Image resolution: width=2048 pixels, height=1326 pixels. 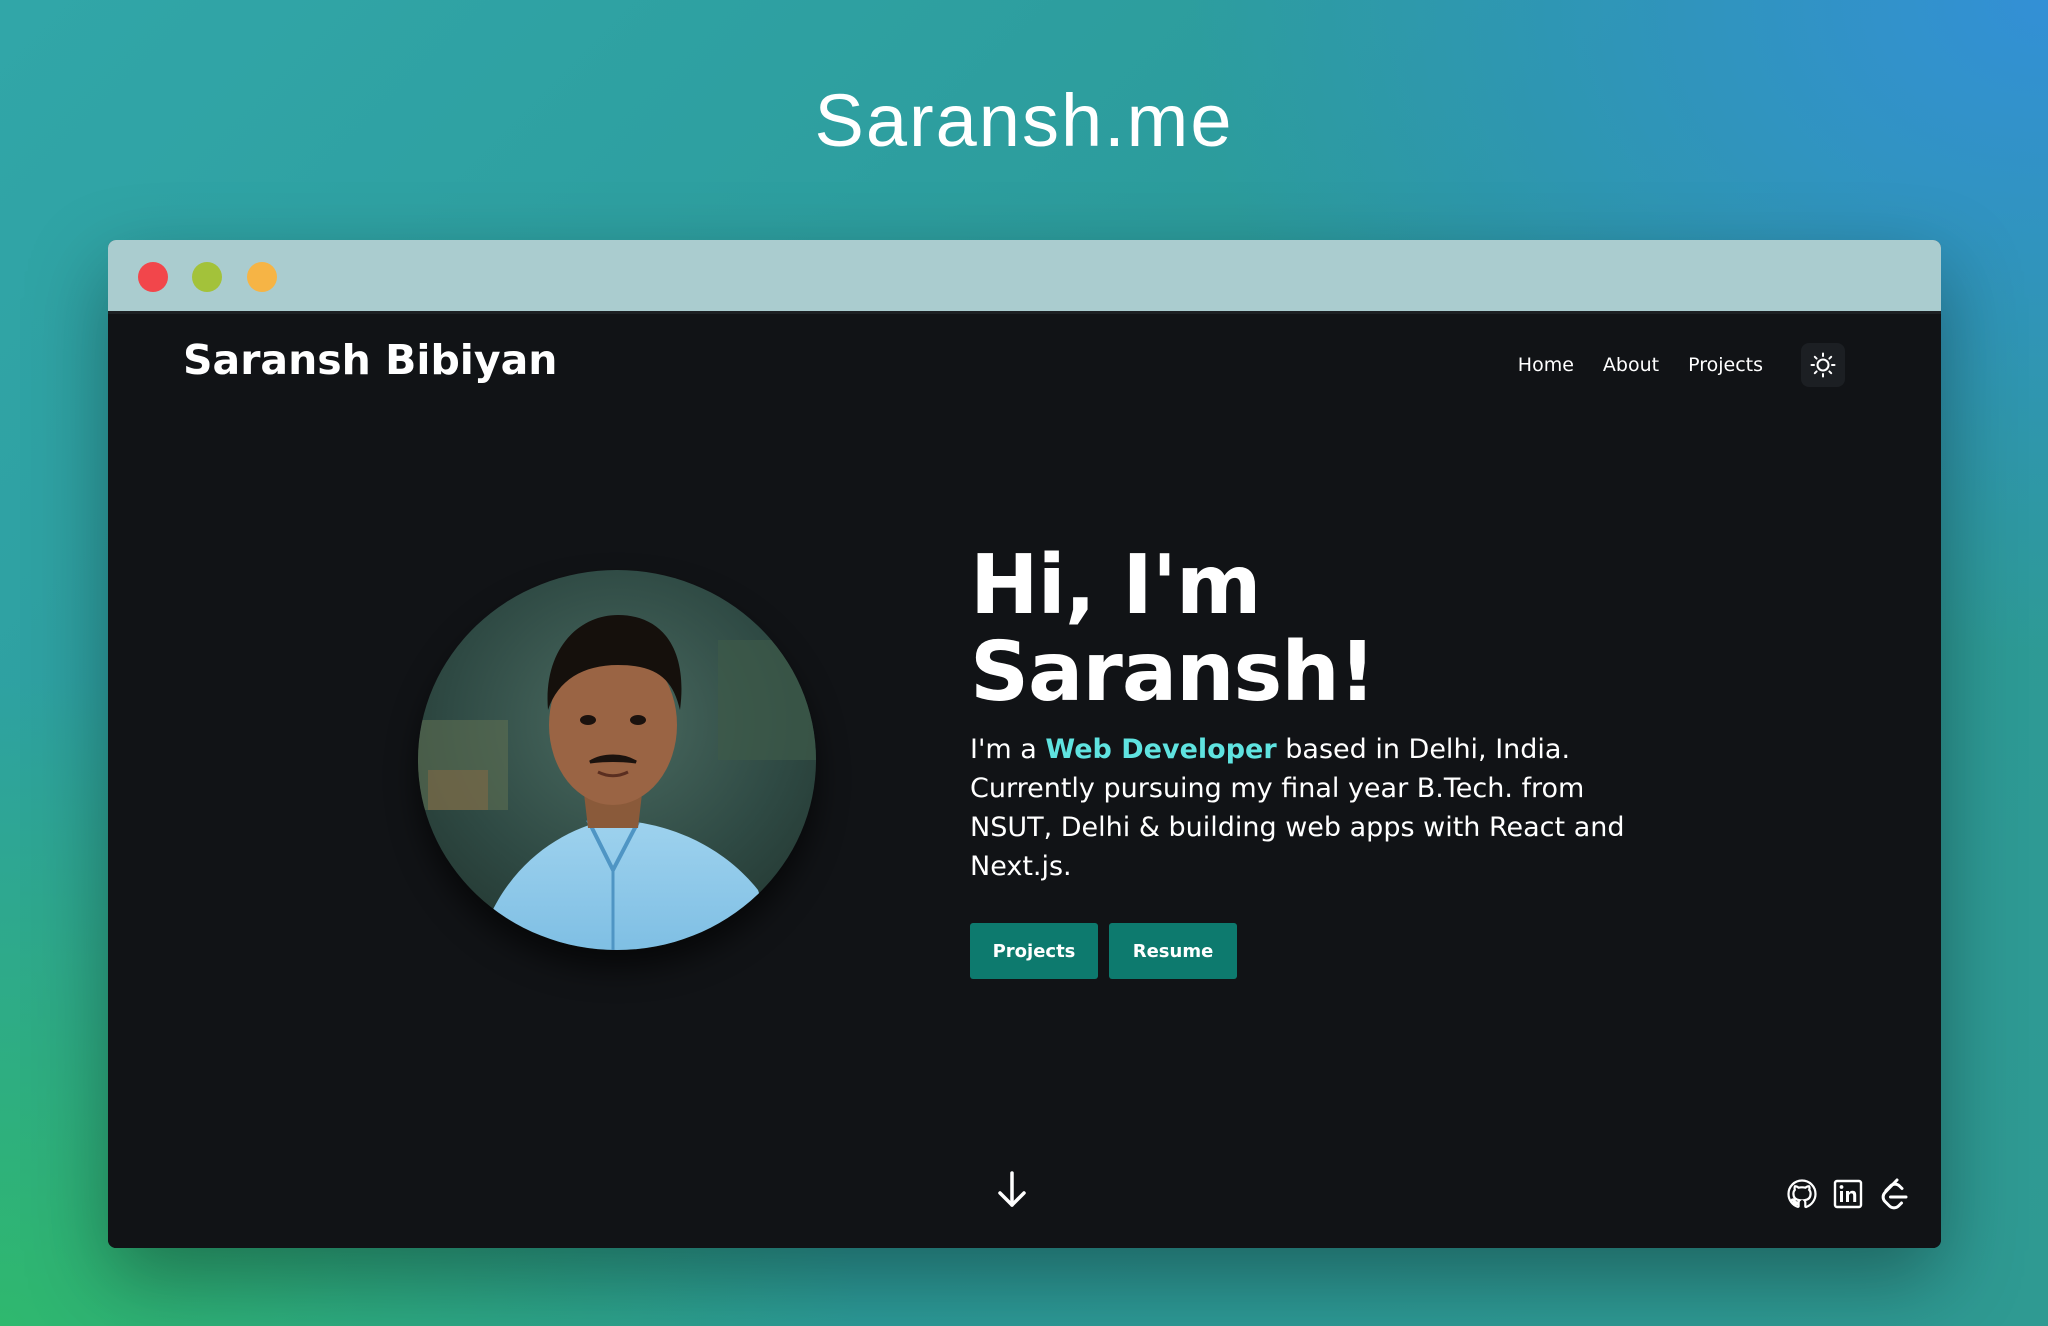 I want to click on linkedin-link, so click(x=1848, y=1194).